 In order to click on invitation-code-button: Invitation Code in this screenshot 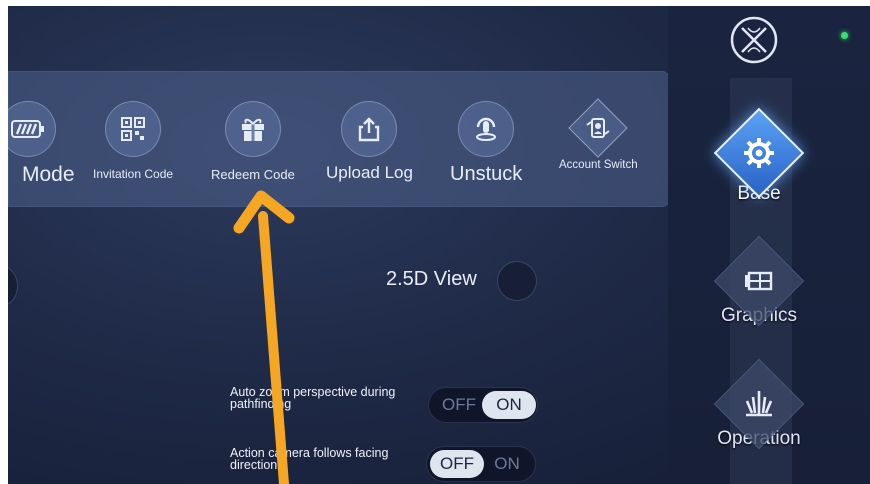, I will do `click(133, 141)`.